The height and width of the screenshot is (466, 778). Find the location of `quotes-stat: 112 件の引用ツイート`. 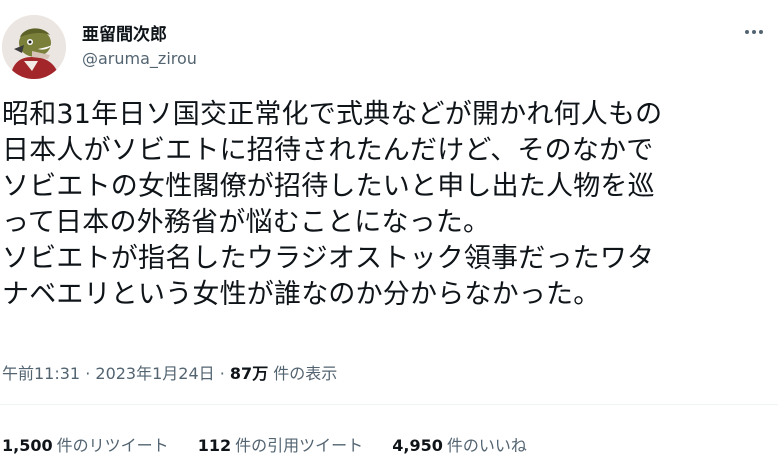

quotes-stat: 112 件の引用ツイート is located at coordinates (280, 444).